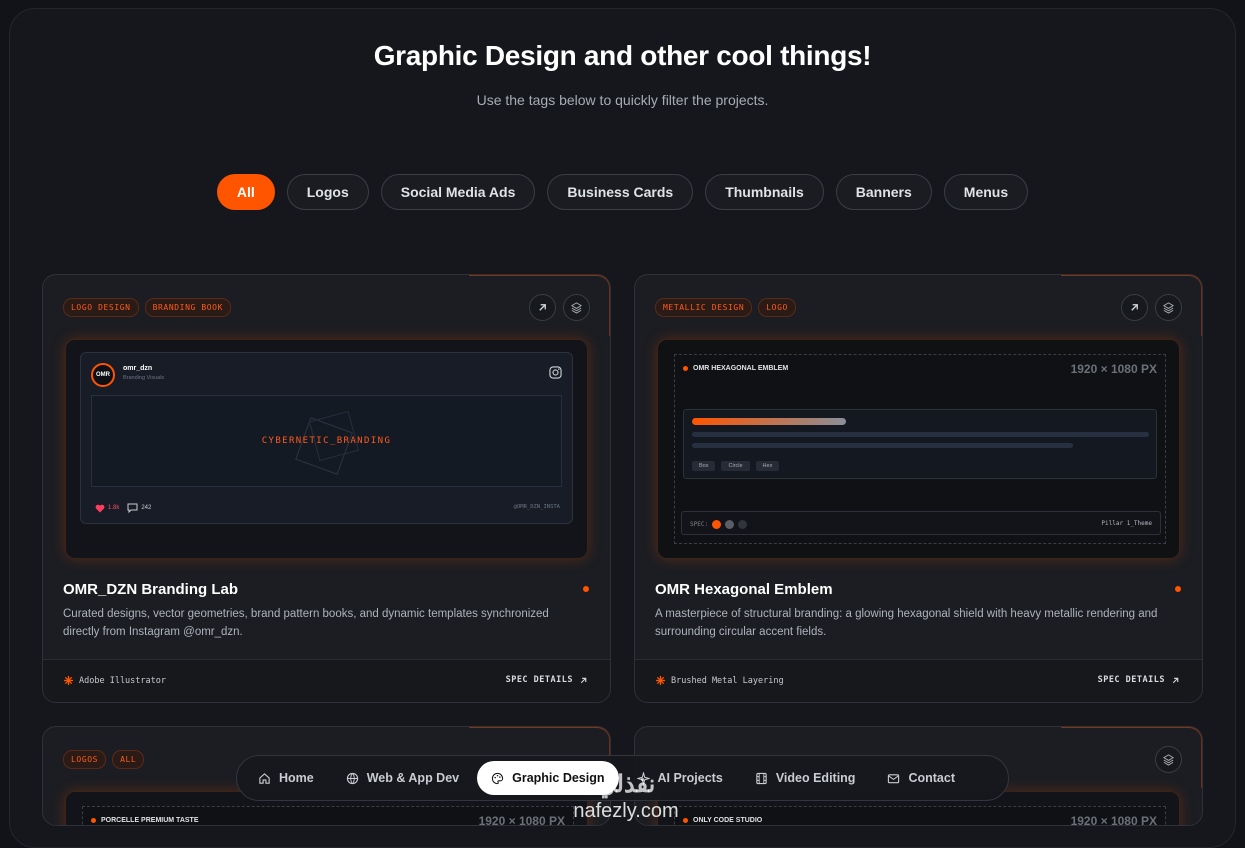  Describe the element at coordinates (699, 524) in the screenshot. I see `spec-label: SPEC:` at that location.